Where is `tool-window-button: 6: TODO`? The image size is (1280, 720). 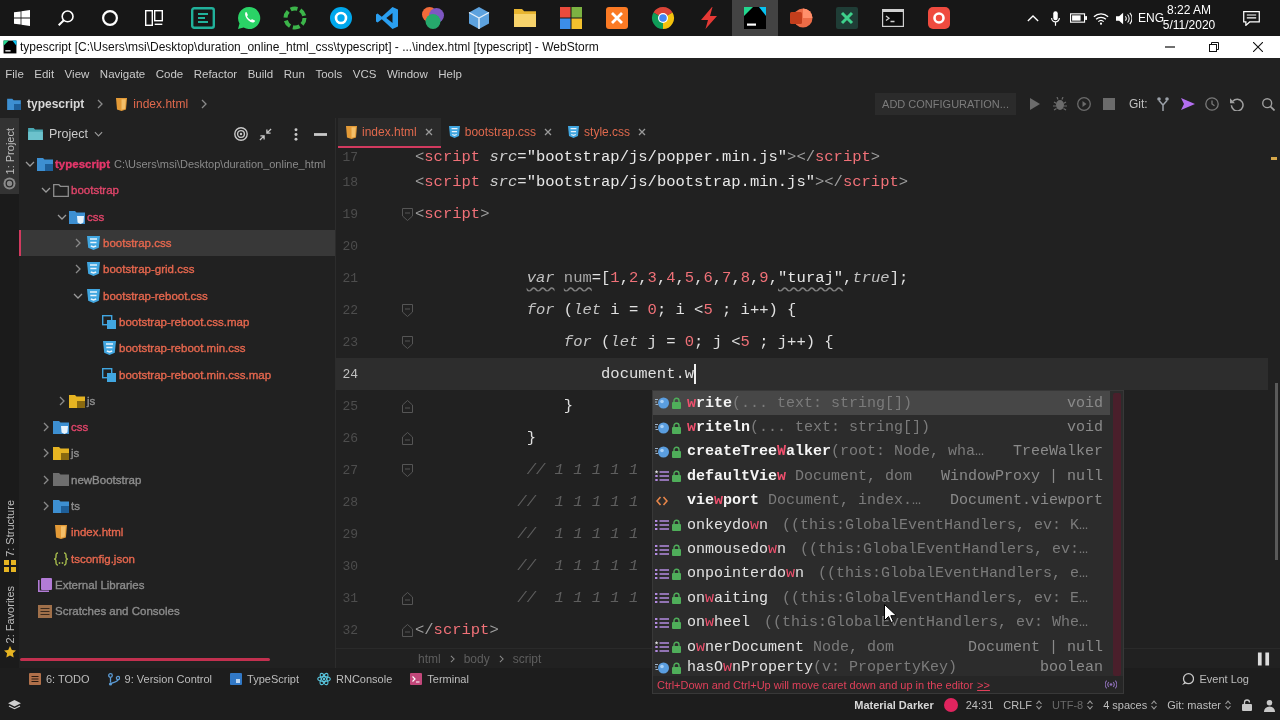 tool-window-button: 6: TODO is located at coordinates (59, 679).